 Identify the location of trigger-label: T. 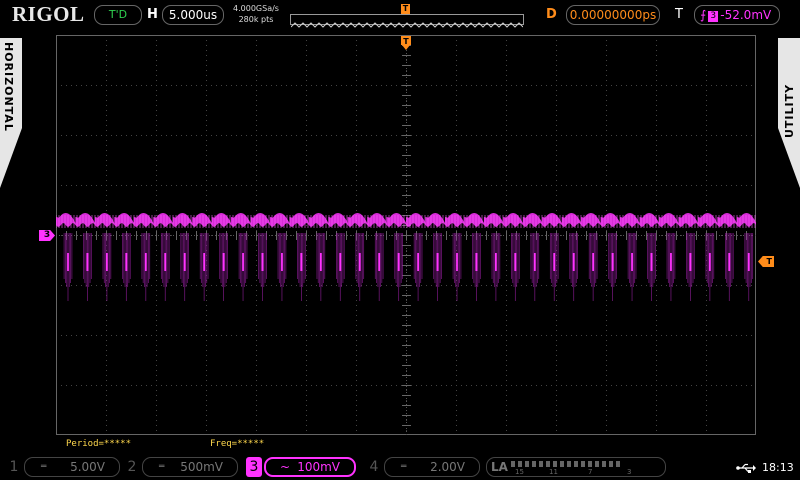
(679, 14).